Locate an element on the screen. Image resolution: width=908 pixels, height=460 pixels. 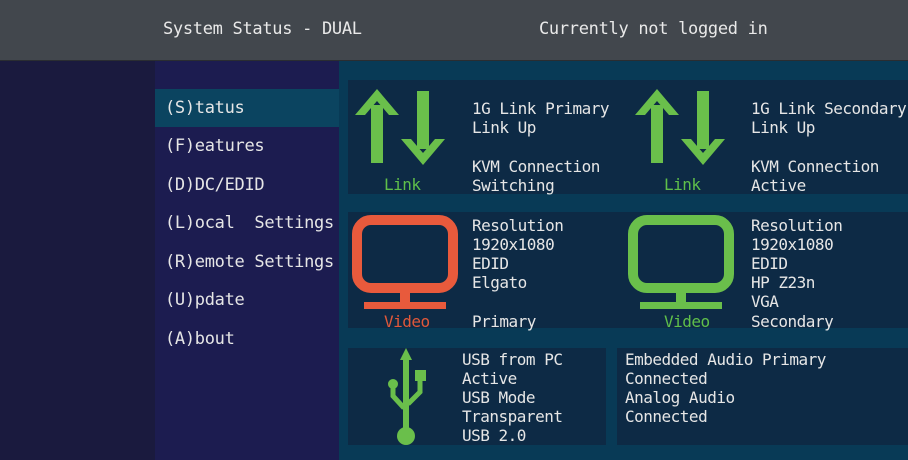
link-primary-name: 1G Link Primary is located at coordinates (541, 108).